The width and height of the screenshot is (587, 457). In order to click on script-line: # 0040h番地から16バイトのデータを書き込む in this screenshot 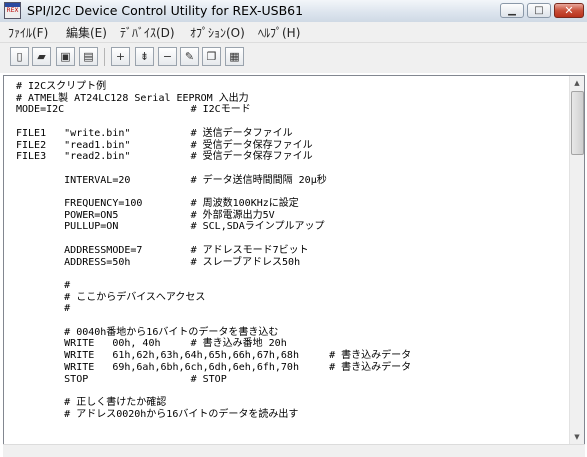, I will do `click(147, 332)`.